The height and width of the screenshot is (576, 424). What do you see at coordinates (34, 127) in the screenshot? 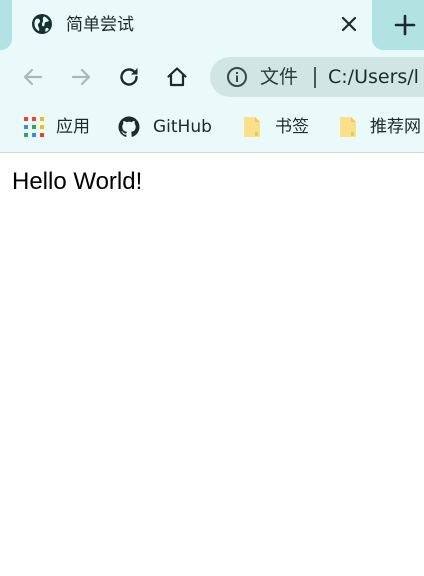
I see `apps-grid-icon` at bounding box center [34, 127].